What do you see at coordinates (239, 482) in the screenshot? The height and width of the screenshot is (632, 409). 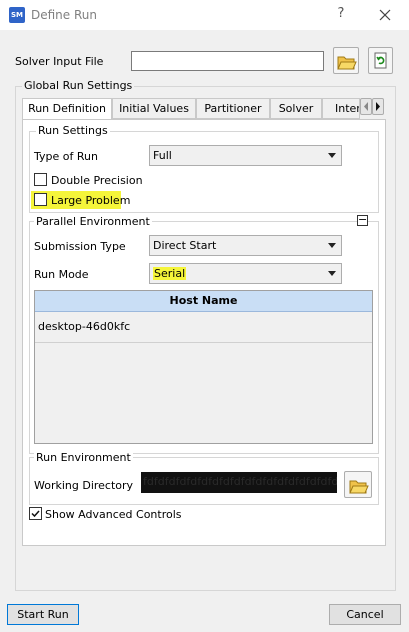 I see `working-directory-field: fdfdfdfdfdfdfdfdfdfdfdfdfdfdfdfdfdfdfd` at bounding box center [239, 482].